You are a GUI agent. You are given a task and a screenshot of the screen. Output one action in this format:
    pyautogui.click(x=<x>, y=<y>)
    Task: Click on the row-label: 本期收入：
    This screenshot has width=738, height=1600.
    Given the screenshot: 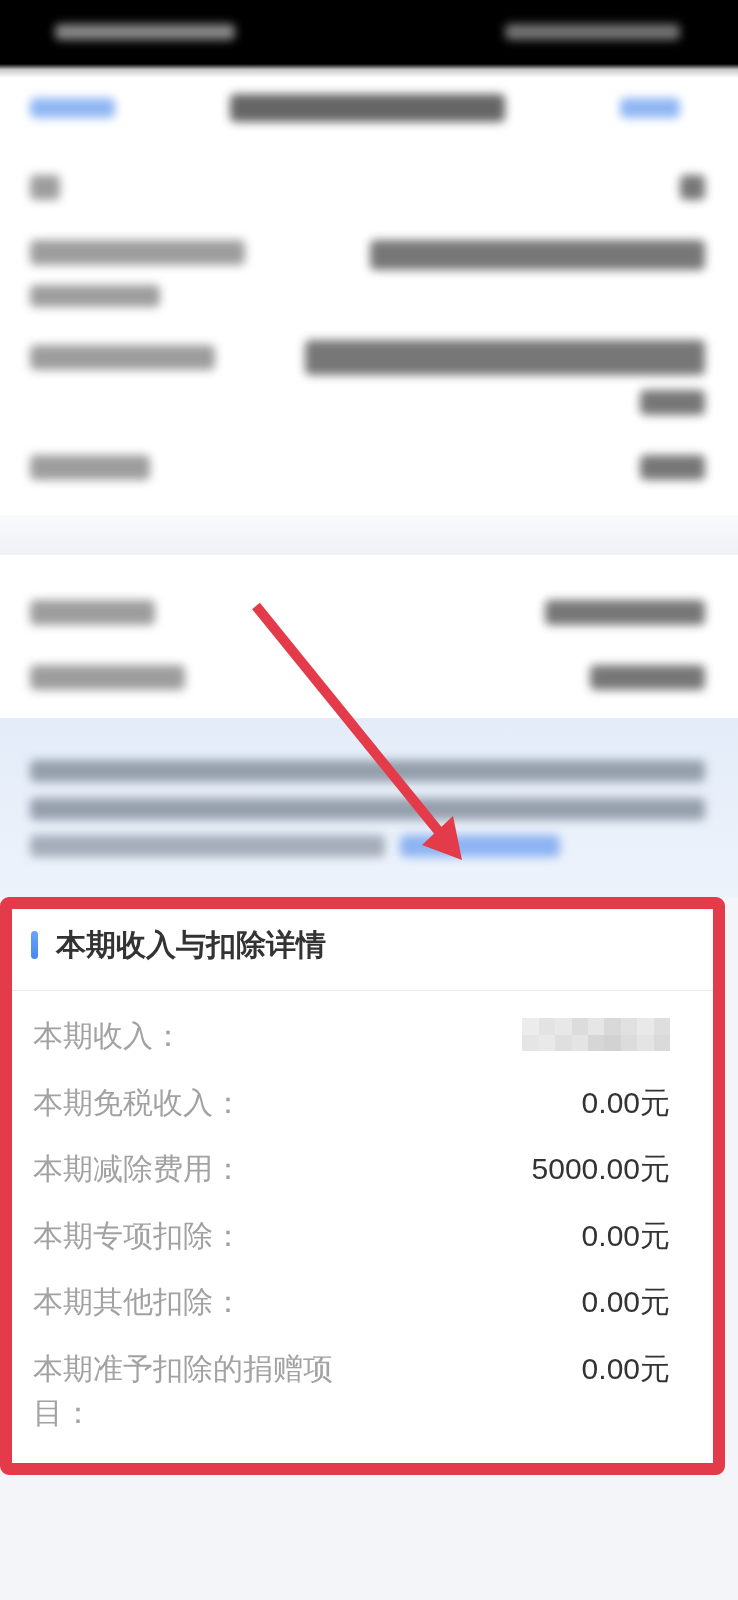 What is the action you would take?
    pyautogui.click(x=108, y=1036)
    